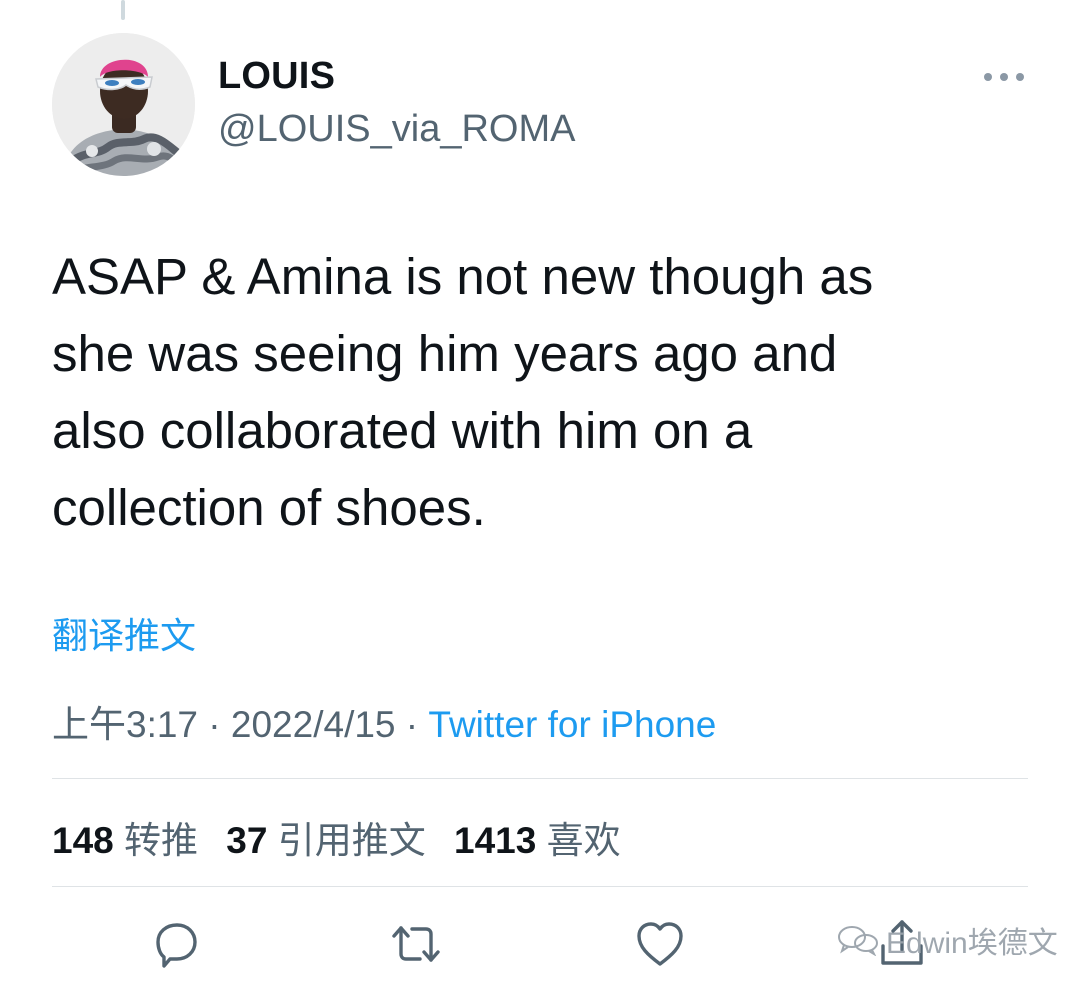 This screenshot has height=984, width=1080. What do you see at coordinates (83, 840) in the screenshot?
I see `retweets-count: 148` at bounding box center [83, 840].